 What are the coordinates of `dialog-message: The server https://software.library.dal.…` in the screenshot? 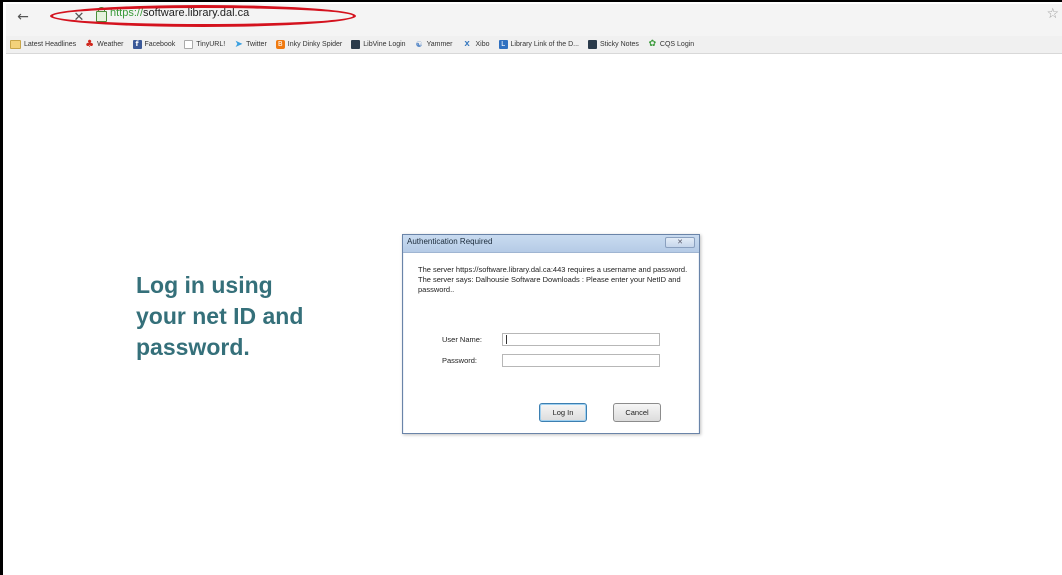 It's located at (553, 279).